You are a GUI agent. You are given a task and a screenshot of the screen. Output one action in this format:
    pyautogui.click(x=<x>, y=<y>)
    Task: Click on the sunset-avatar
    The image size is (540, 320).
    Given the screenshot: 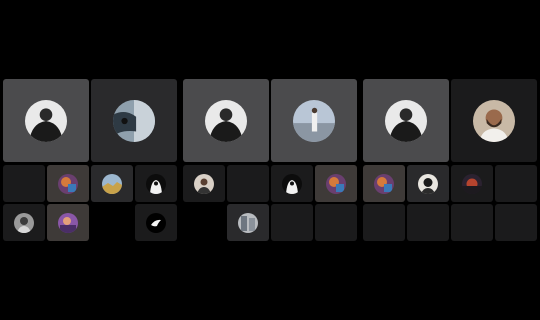 What is the action you would take?
    pyautogui.click(x=472, y=183)
    